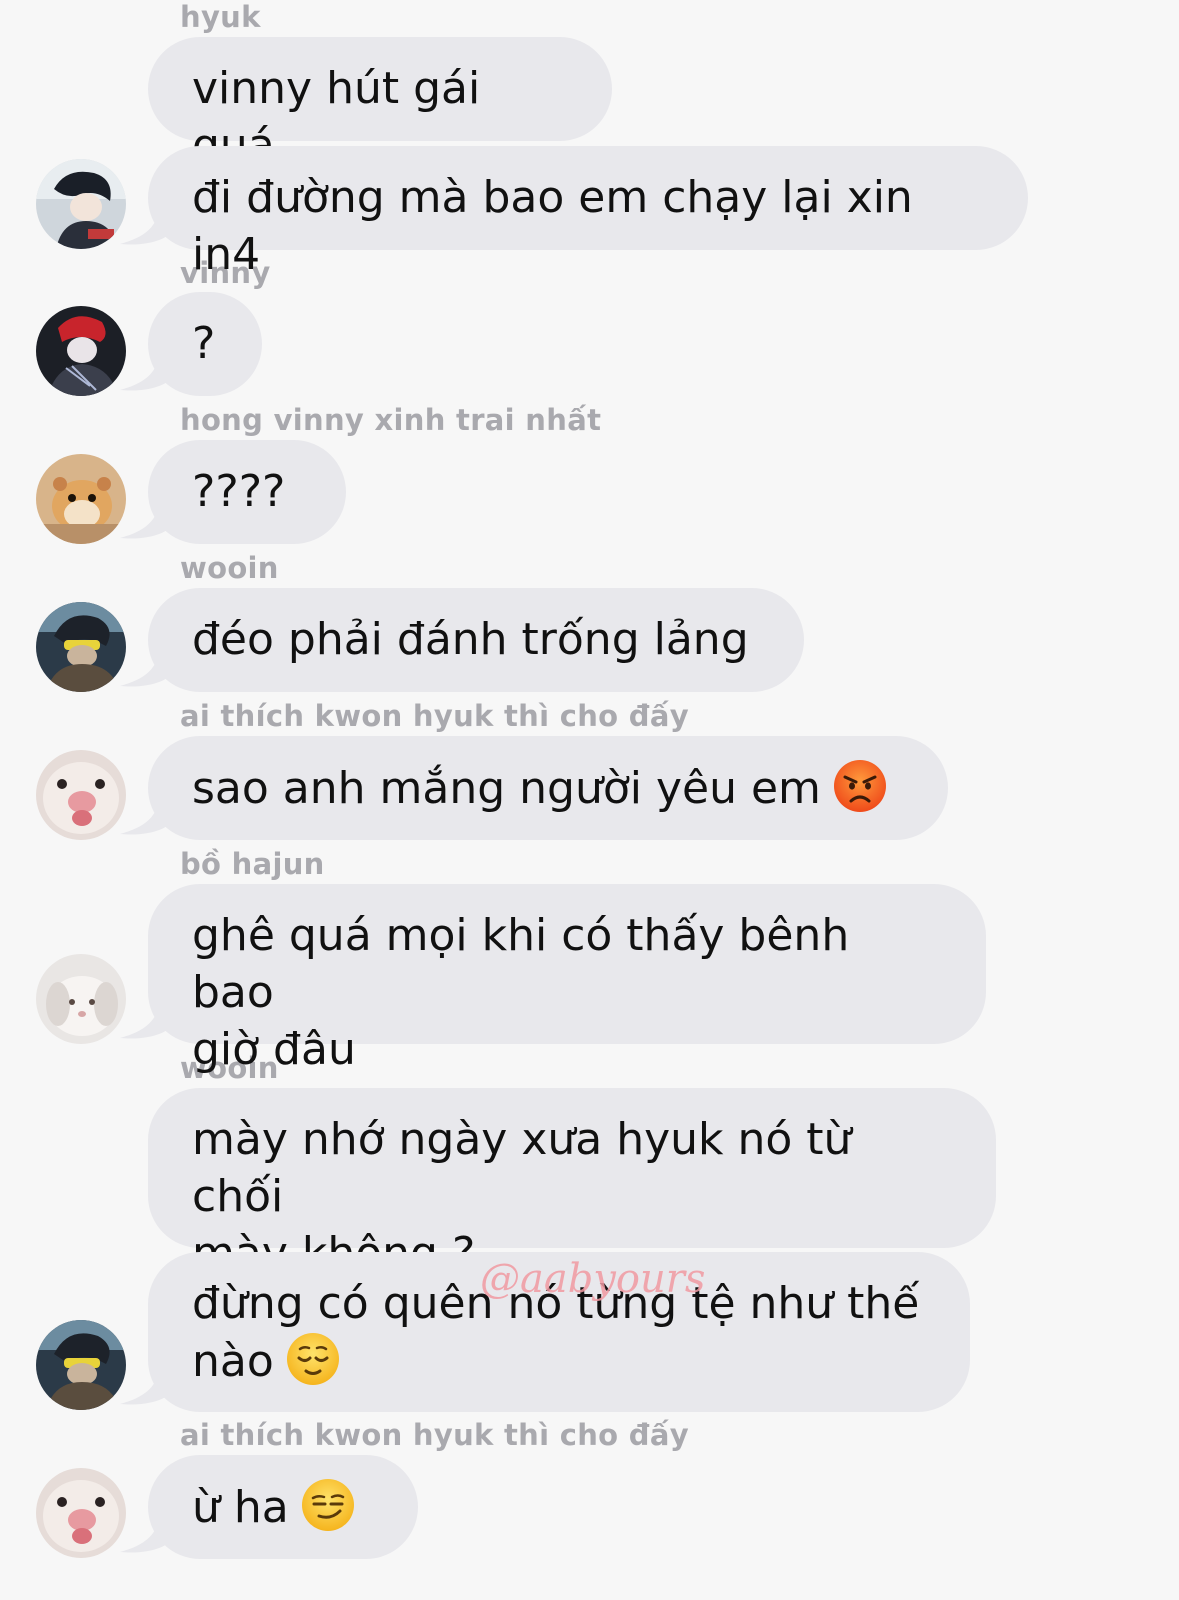 This screenshot has height=1600, width=1179. I want to click on message-text: sao anh mắng người yêu em, so click(506, 788).